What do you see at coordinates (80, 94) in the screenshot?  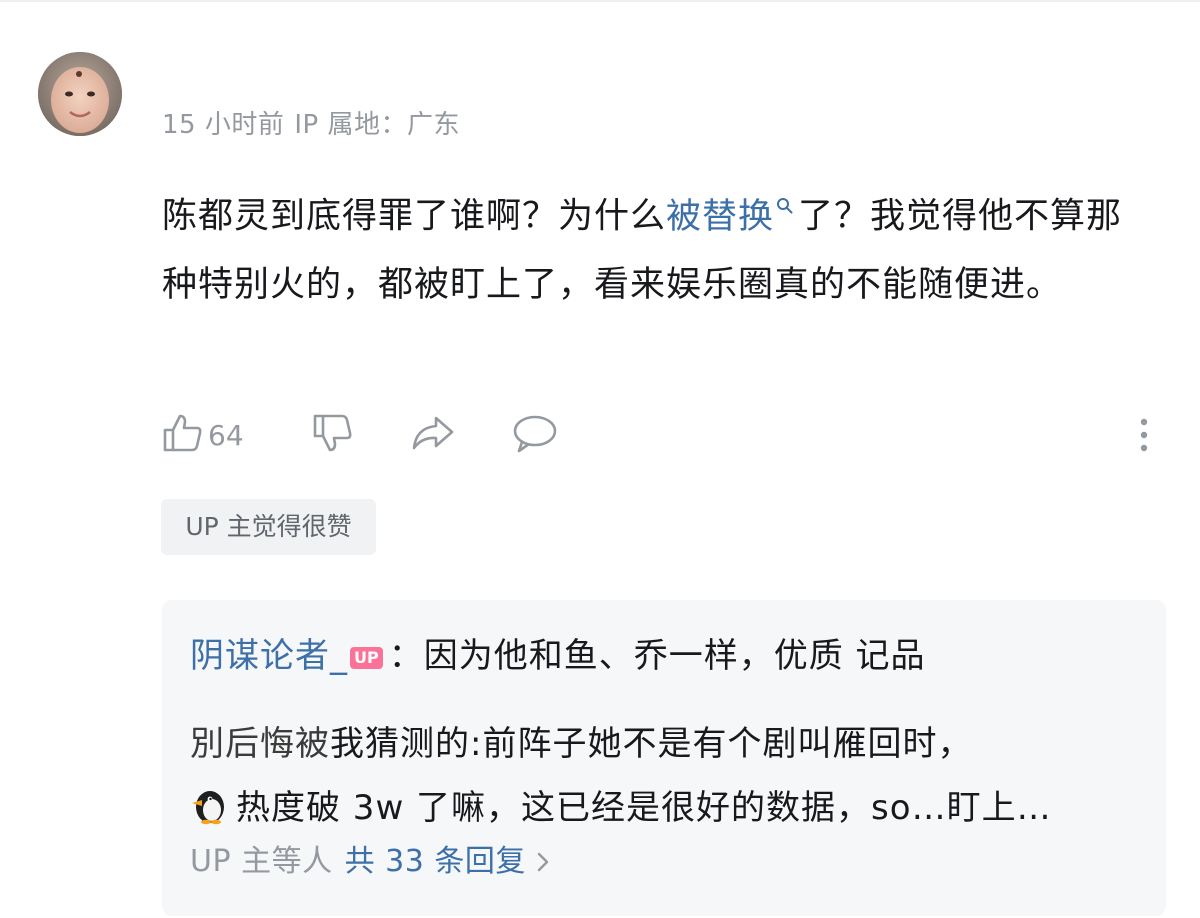 I see `avatar` at bounding box center [80, 94].